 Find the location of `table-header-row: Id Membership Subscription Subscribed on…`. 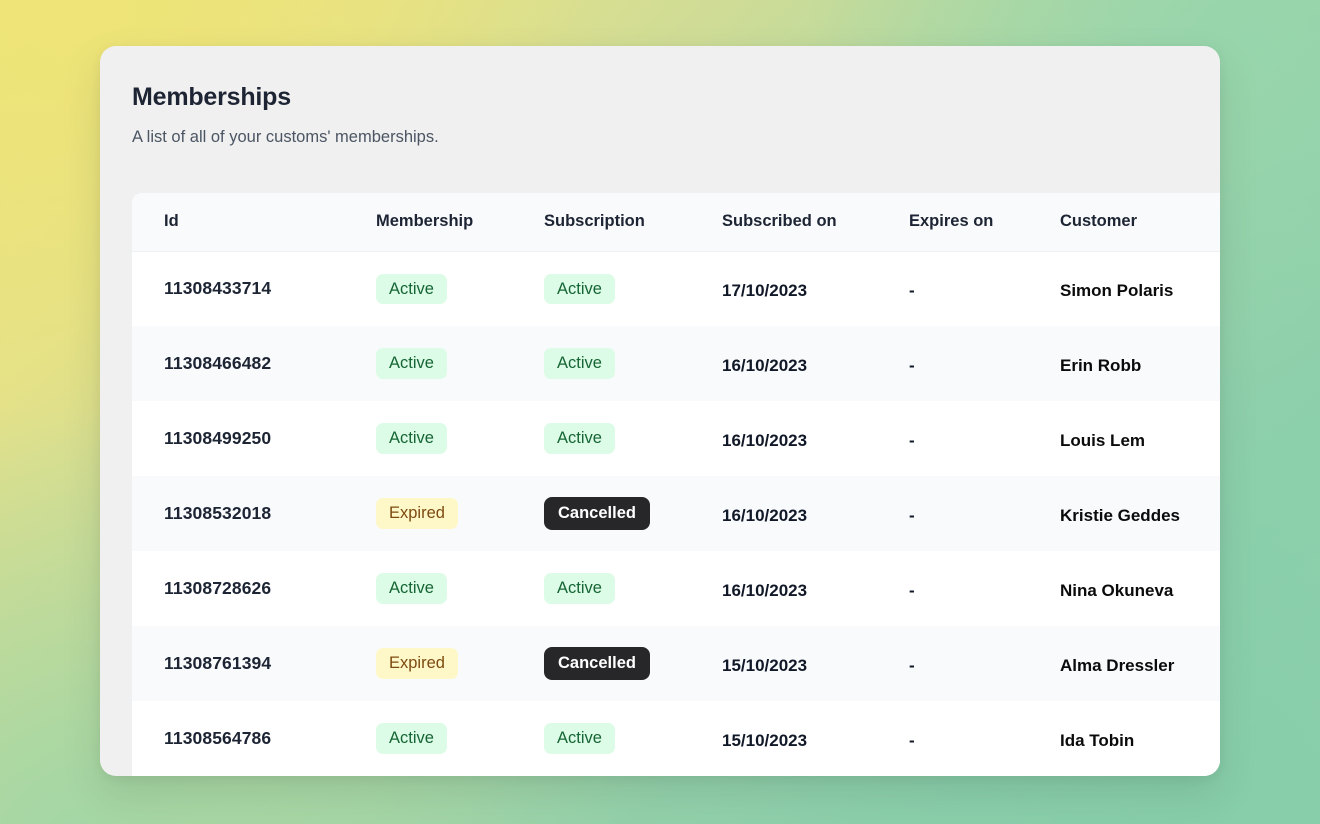

table-header-row: Id Membership Subscription Subscribed on… is located at coordinates (676, 222).